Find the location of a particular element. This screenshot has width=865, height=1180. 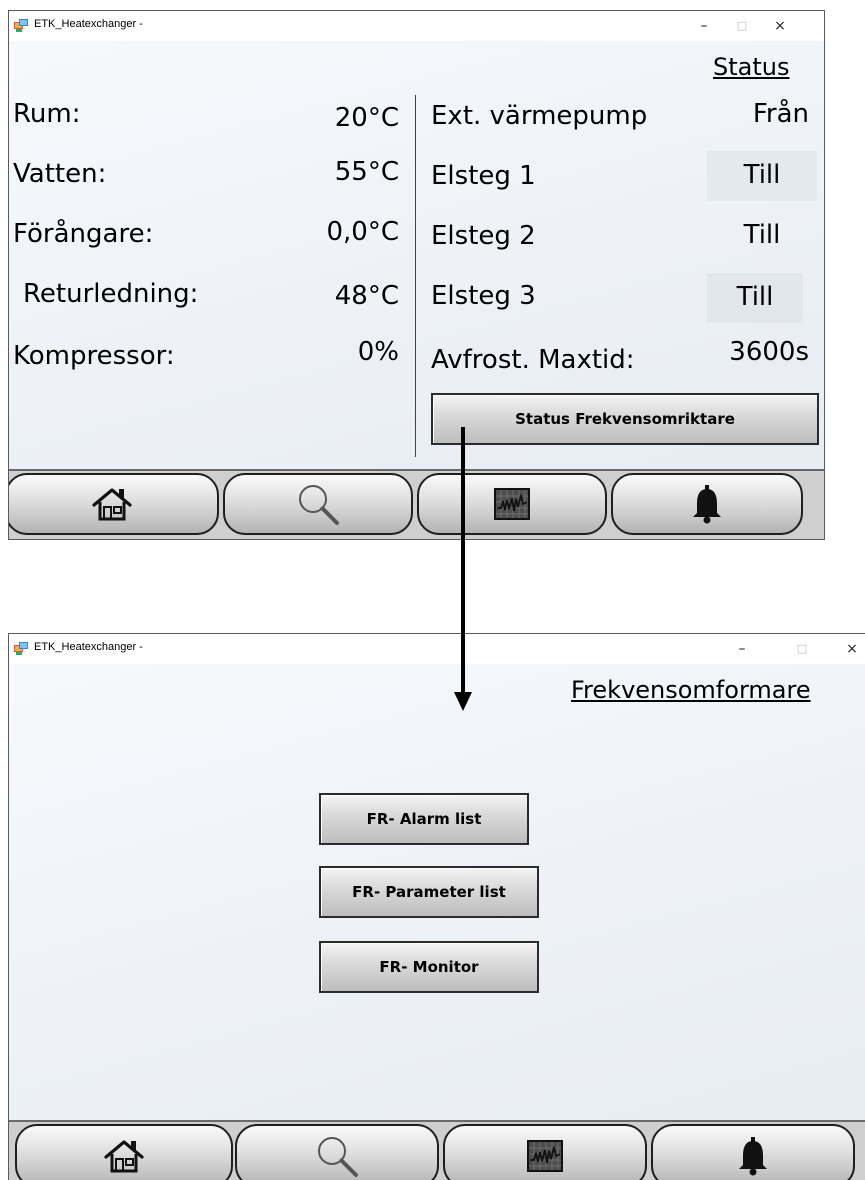

navigation-arrow is located at coordinates (463, 569).